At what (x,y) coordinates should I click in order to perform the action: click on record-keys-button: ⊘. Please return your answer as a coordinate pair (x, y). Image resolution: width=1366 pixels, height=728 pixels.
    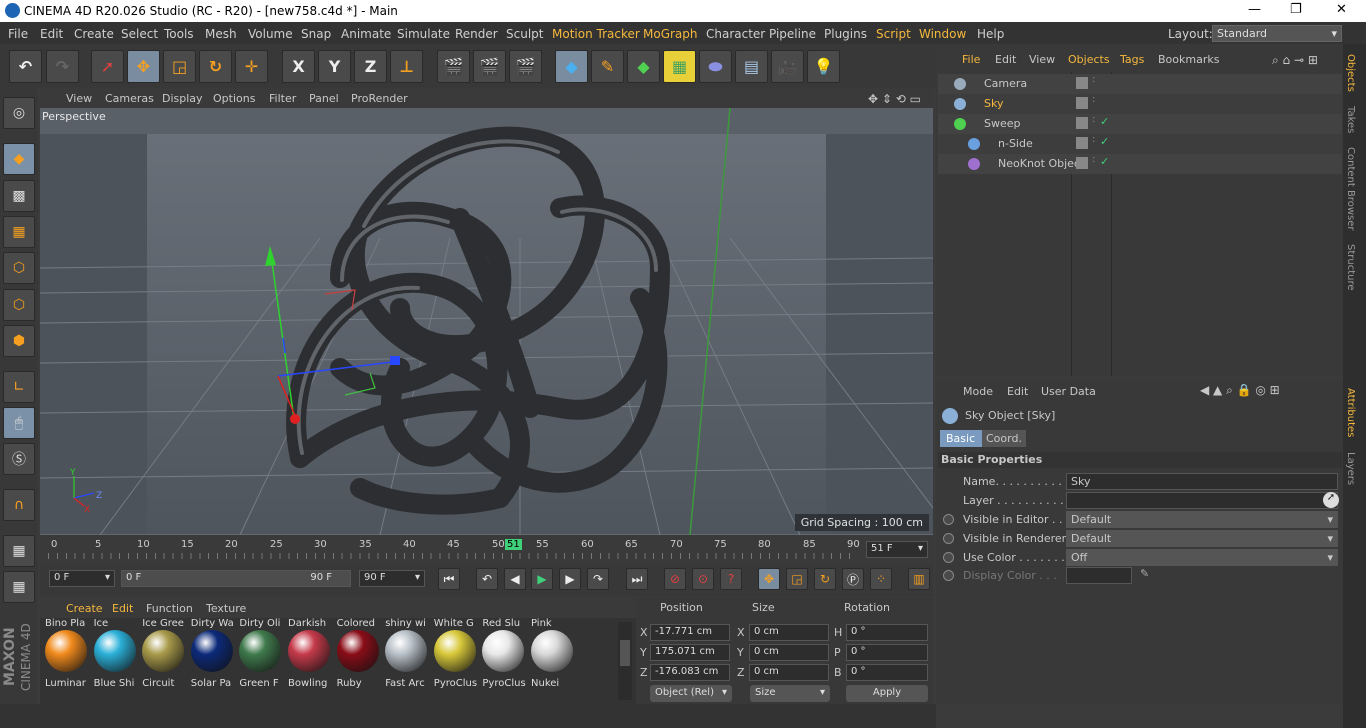
    Looking at the image, I should click on (675, 579).